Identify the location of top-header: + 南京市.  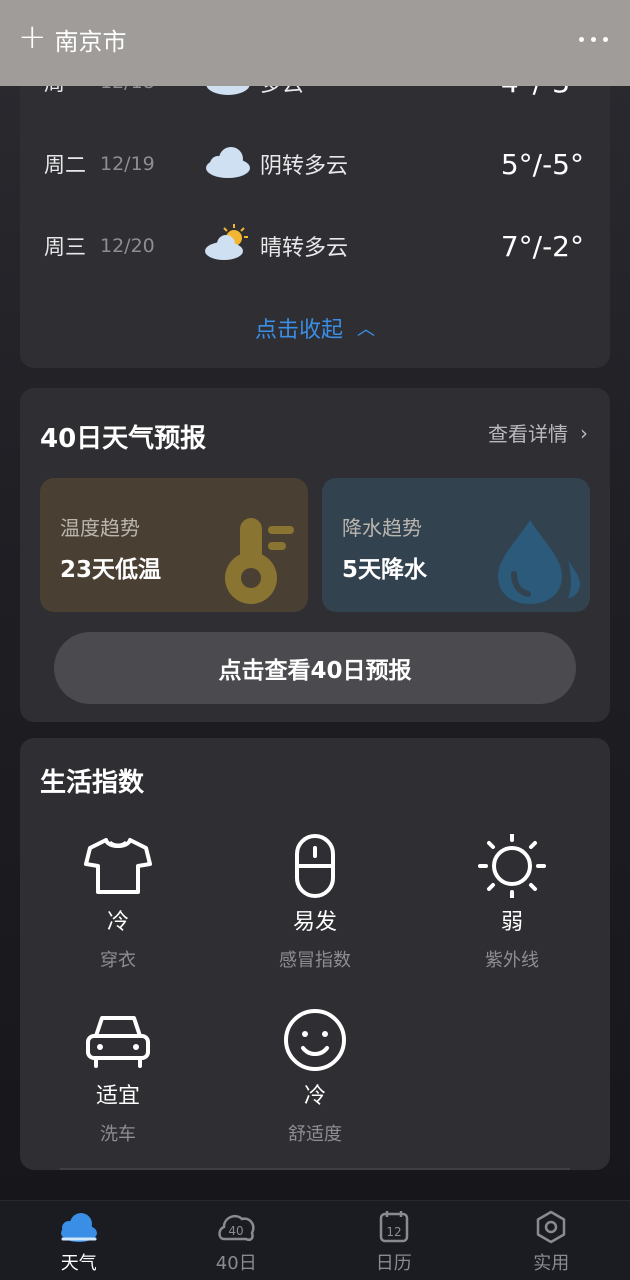
(315, 43).